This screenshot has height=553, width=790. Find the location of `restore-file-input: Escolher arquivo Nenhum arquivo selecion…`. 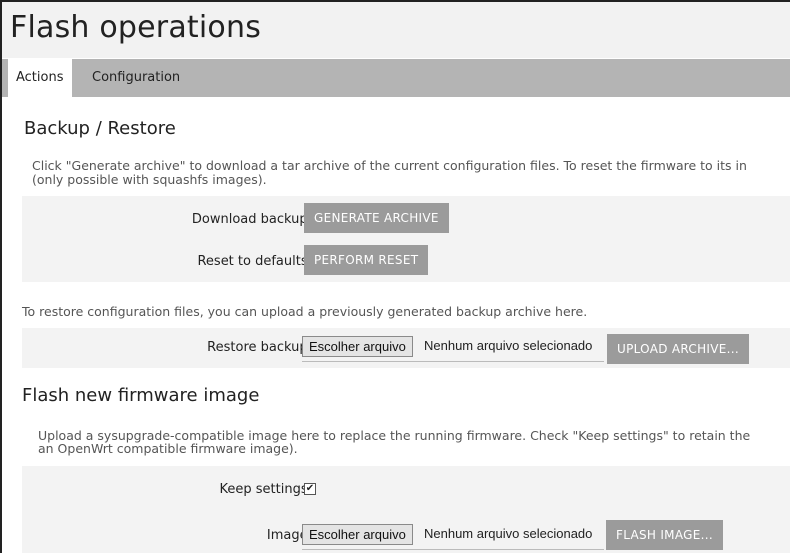

restore-file-input: Escolher arquivo Nenhum arquivo selecion… is located at coordinates (453, 347).